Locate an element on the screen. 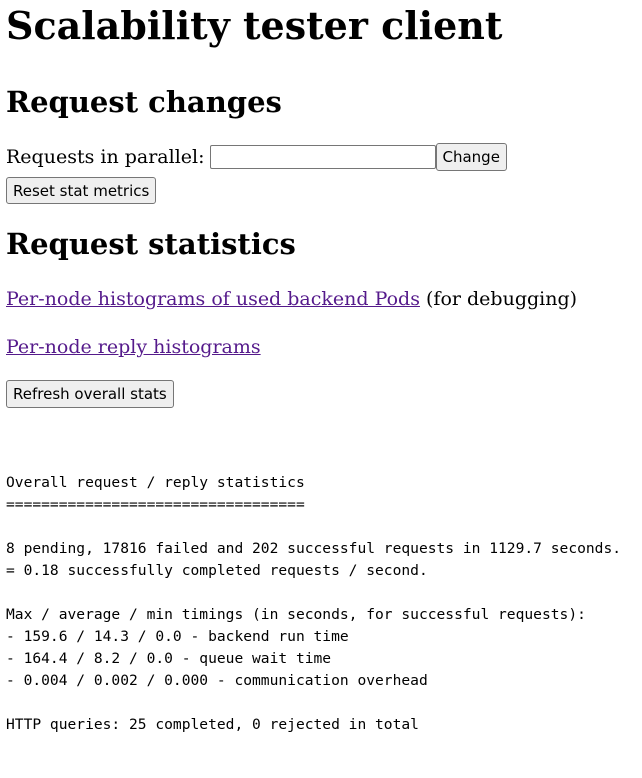  stats-line: - 164.4 / 8.2 / 0.0 - queue wait time is located at coordinates (169, 658).